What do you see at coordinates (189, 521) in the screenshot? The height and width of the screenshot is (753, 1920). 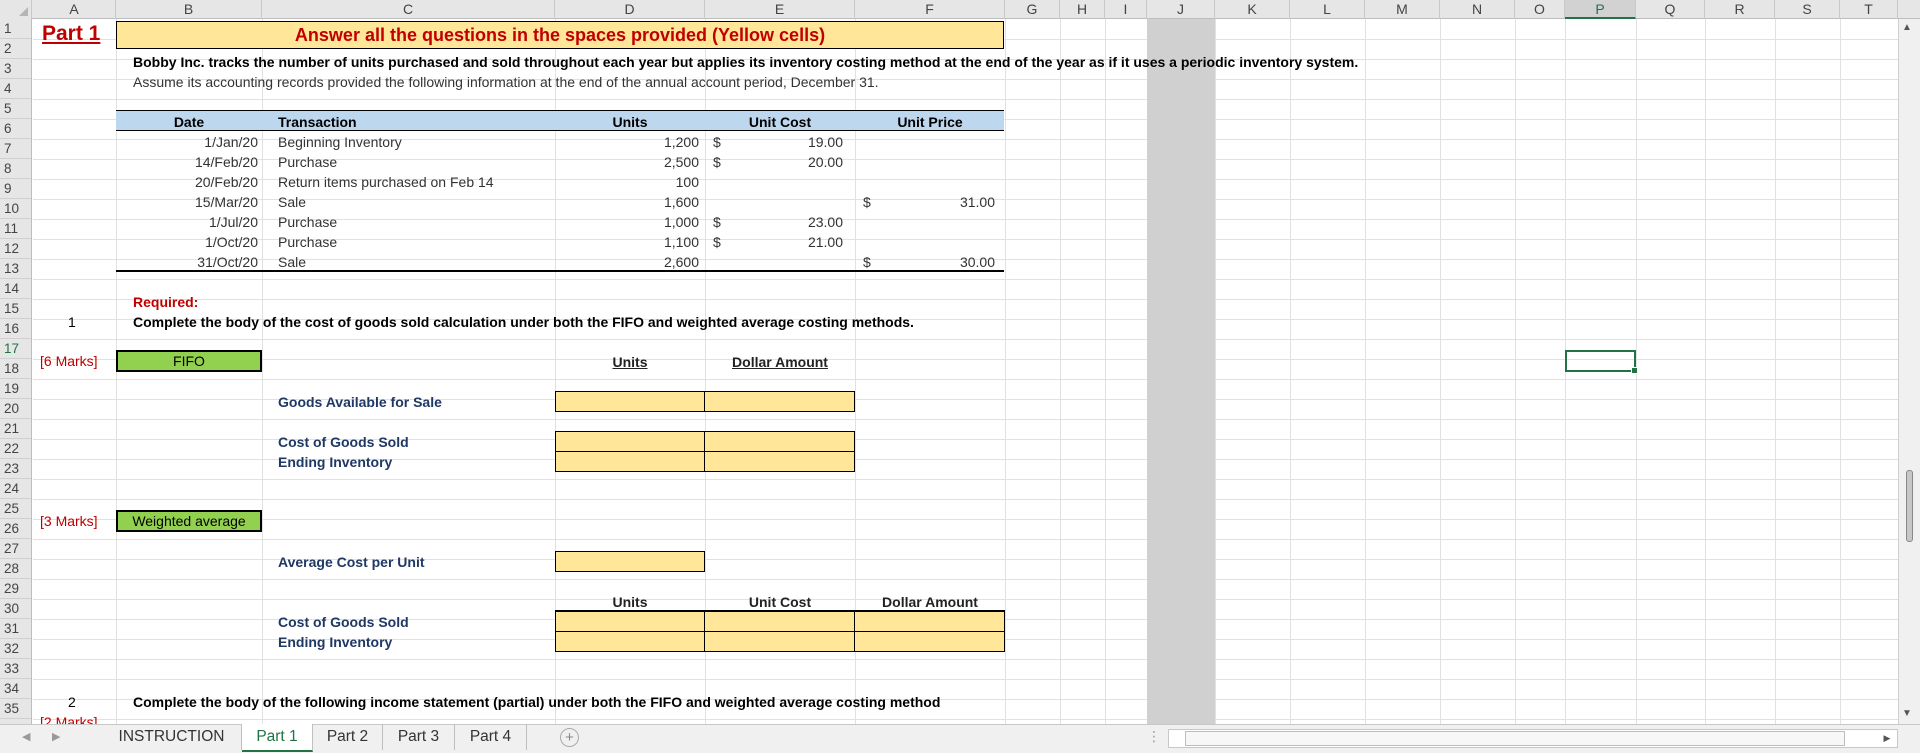 I see `weighted-average-label-cell: Weighted average` at bounding box center [189, 521].